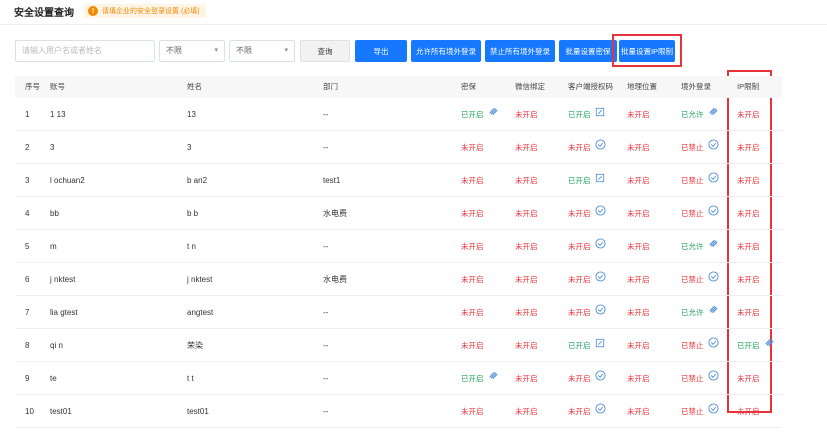 This screenshot has width=827, height=445. Describe the element at coordinates (700, 246) in the screenshot. I see `cell-overseas: 已允许` at that location.